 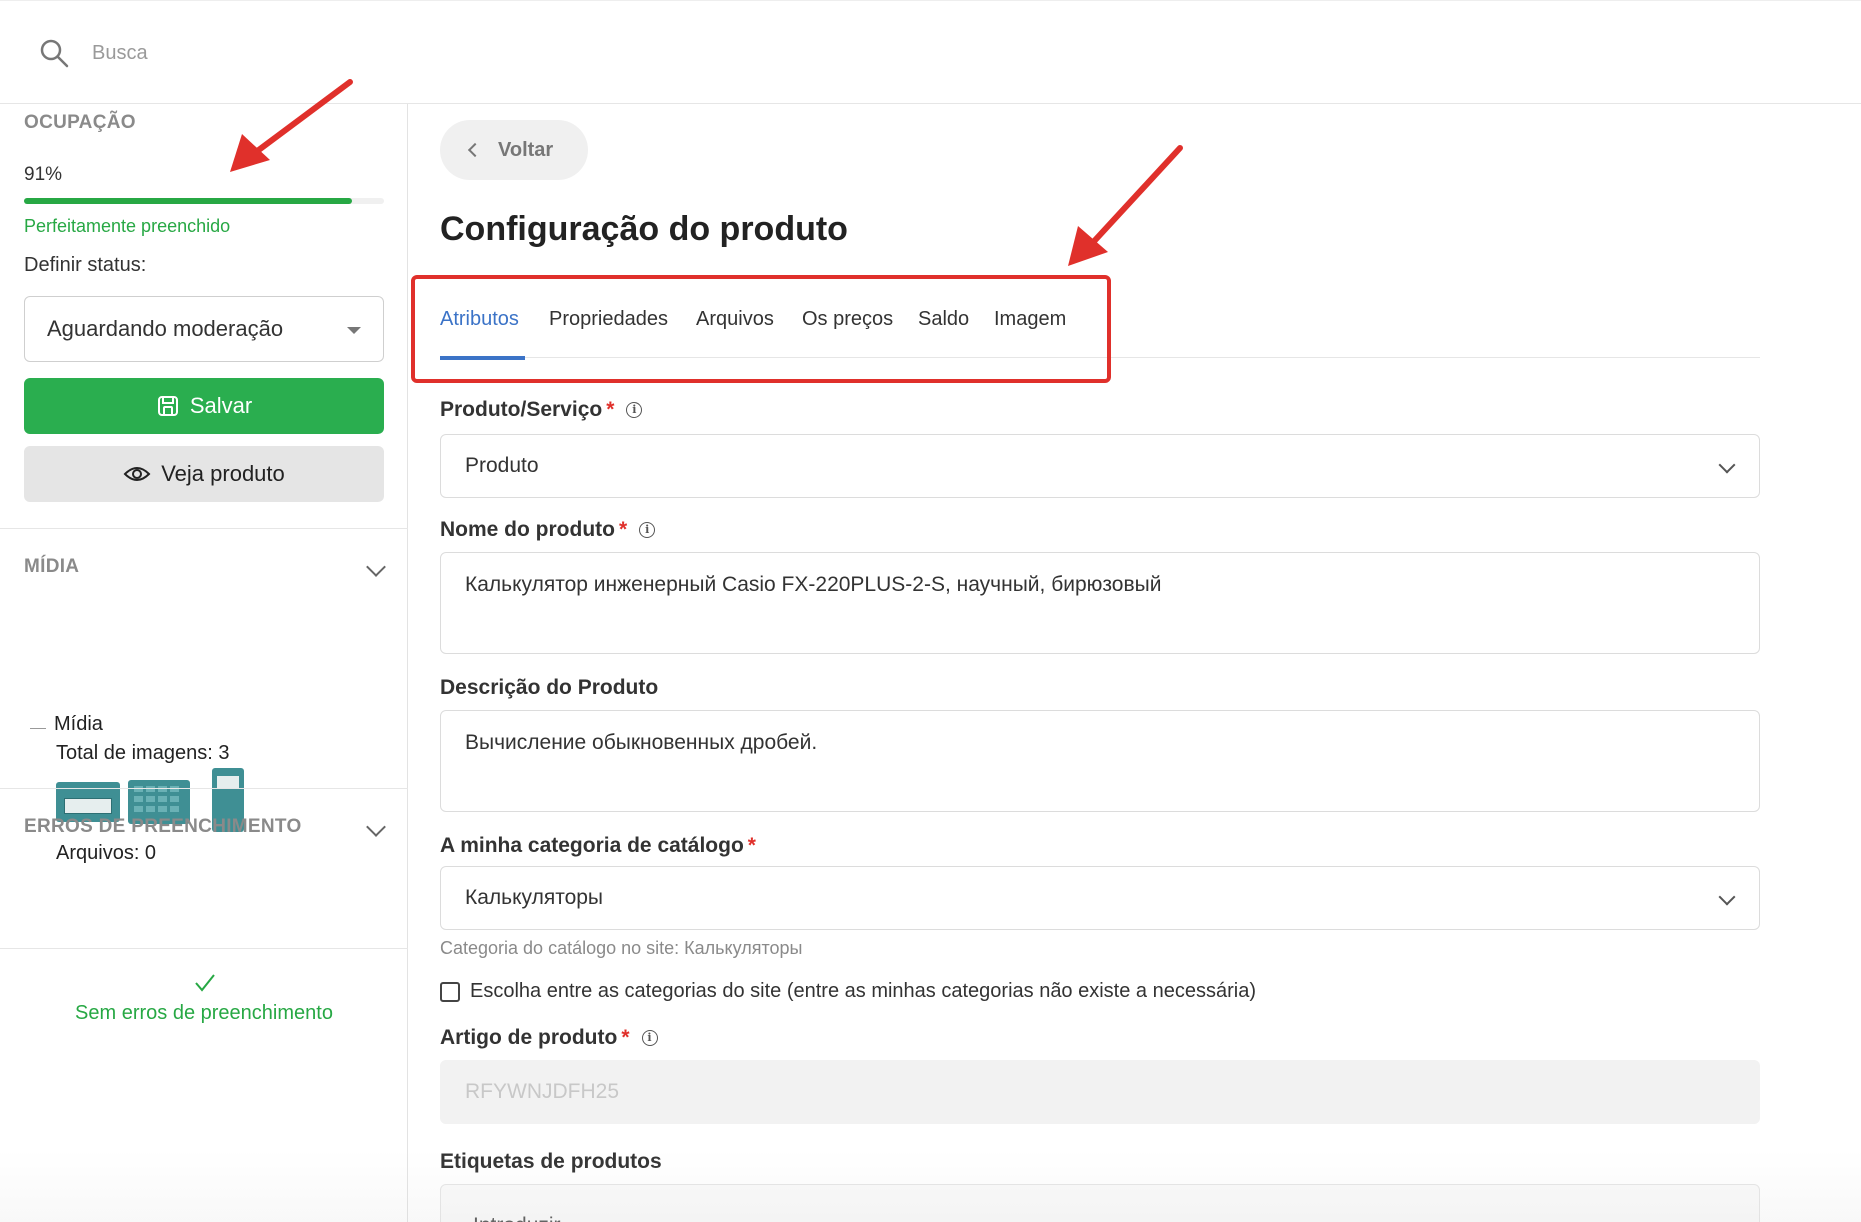 I want to click on save-button: Salvar, so click(x=204, y=406).